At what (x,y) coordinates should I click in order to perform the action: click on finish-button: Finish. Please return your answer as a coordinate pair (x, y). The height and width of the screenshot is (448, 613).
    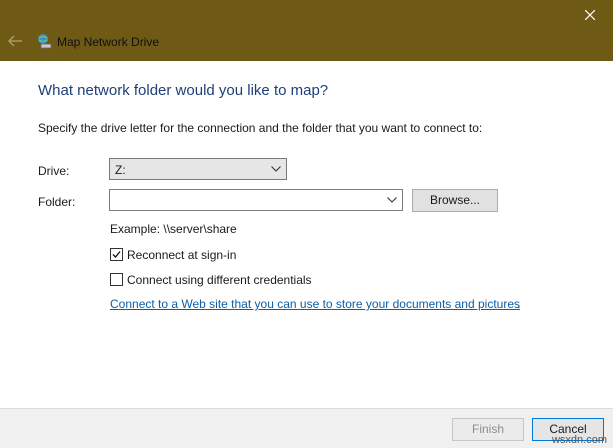
    Looking at the image, I should click on (488, 429).